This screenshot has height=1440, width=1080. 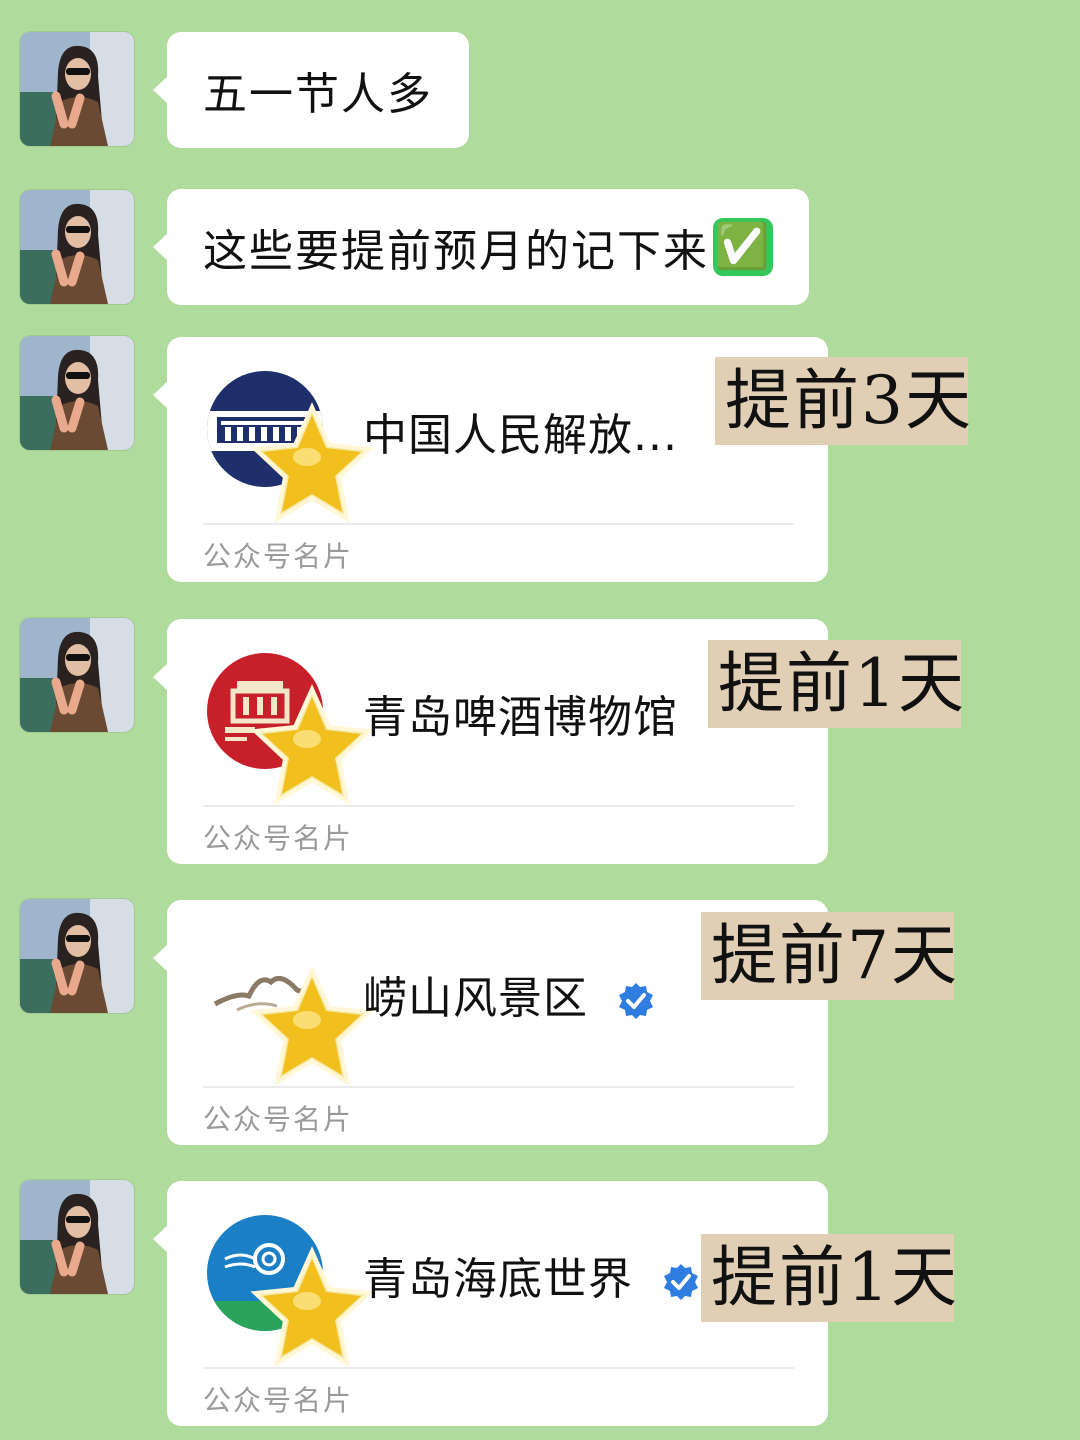 What do you see at coordinates (509, 994) in the screenshot?
I see `account-name: 崂山风景区` at bounding box center [509, 994].